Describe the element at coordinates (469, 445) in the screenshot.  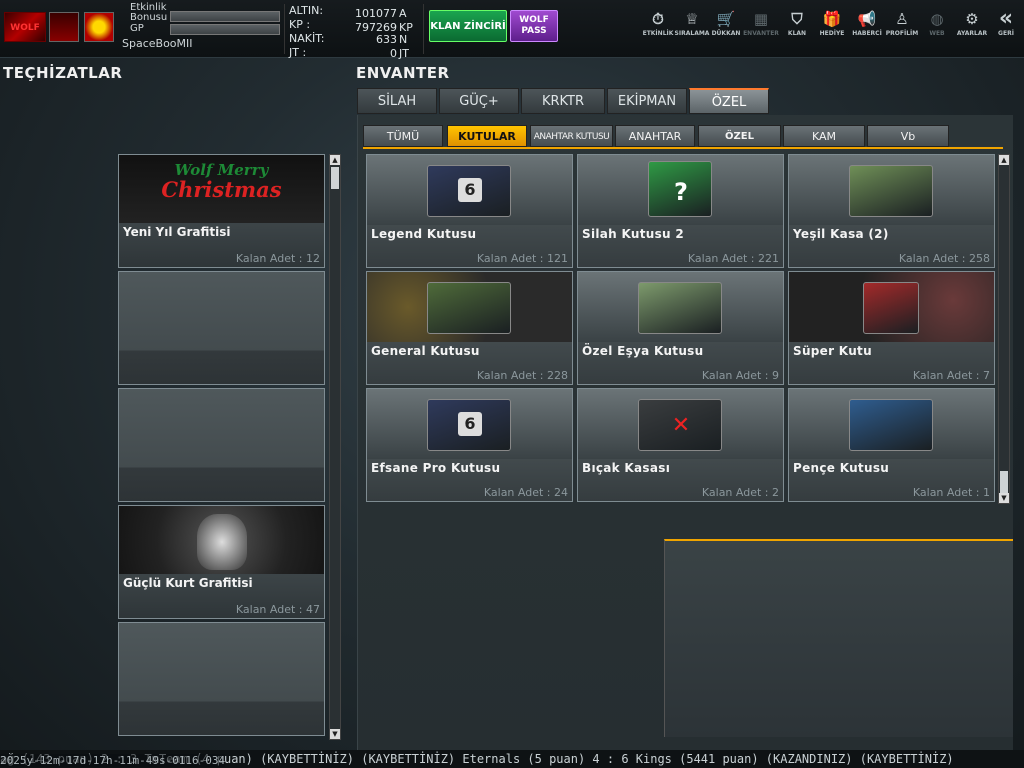
I see `item-card: 6 Efsane Pro Kutusu Kalan Adet : 24` at that location.